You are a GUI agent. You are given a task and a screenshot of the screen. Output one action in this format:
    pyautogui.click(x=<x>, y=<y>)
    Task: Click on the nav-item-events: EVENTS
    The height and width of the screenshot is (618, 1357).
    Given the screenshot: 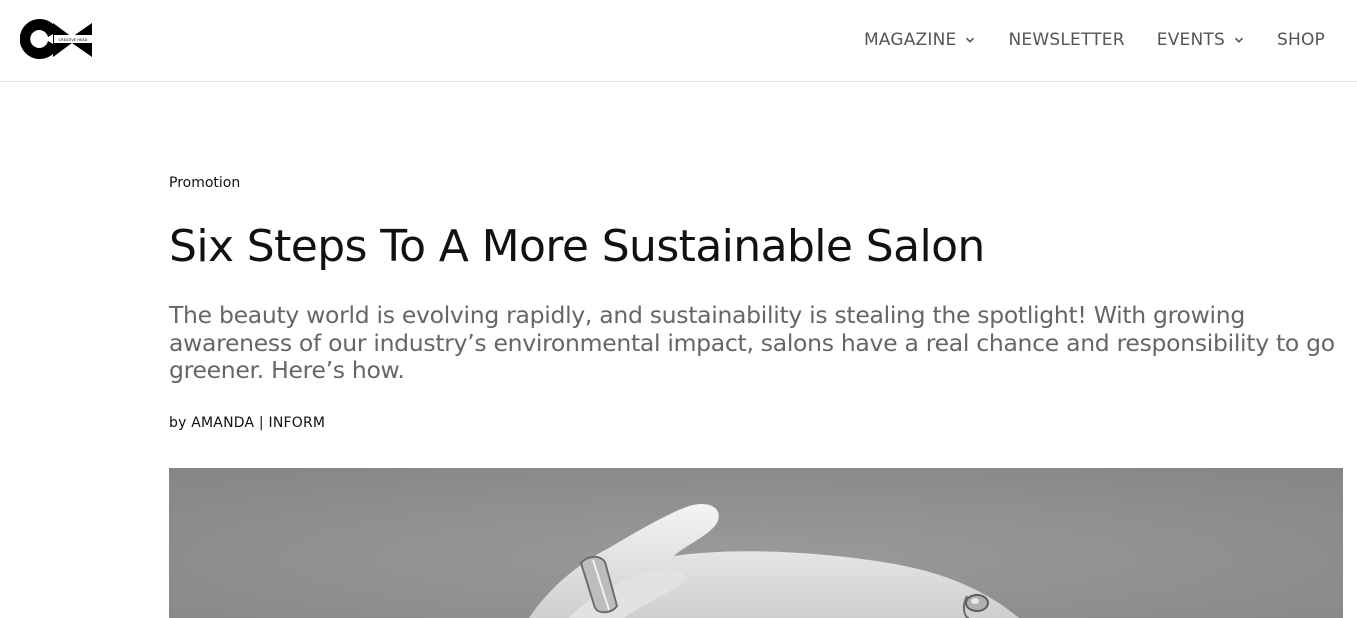 What is the action you would take?
    pyautogui.click(x=1201, y=40)
    